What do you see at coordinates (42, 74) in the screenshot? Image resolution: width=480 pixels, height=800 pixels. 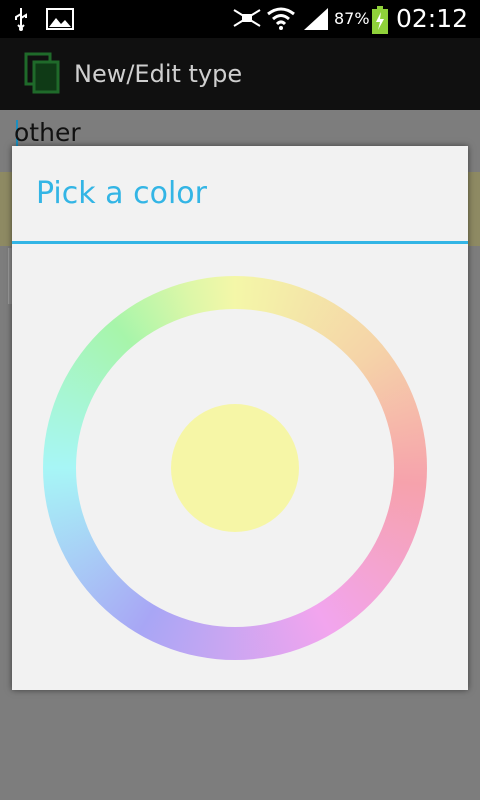 I see `app-icon` at bounding box center [42, 74].